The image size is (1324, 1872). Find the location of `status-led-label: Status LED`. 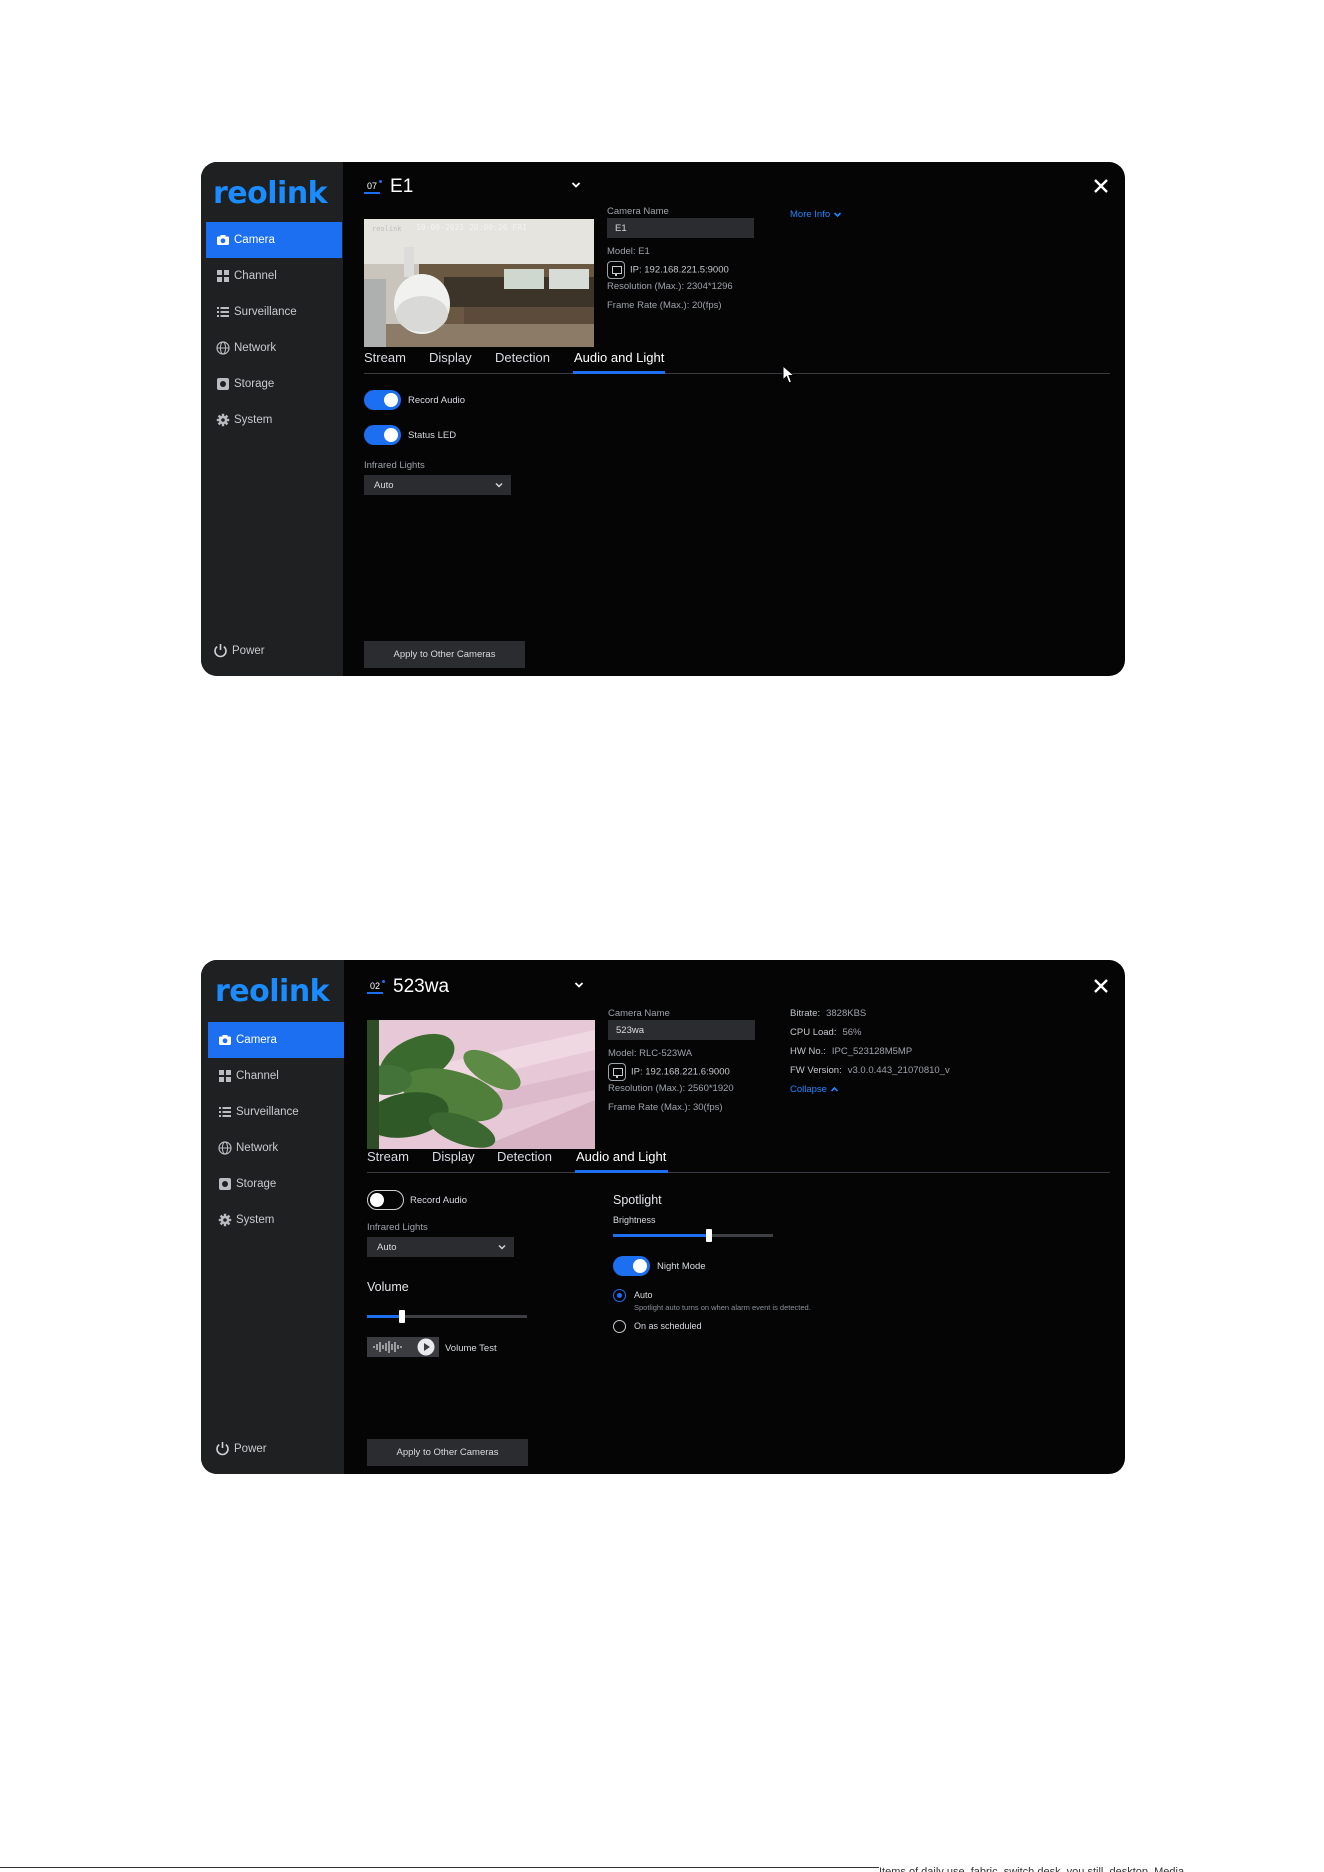

status-led-label: Status LED is located at coordinates (432, 435).